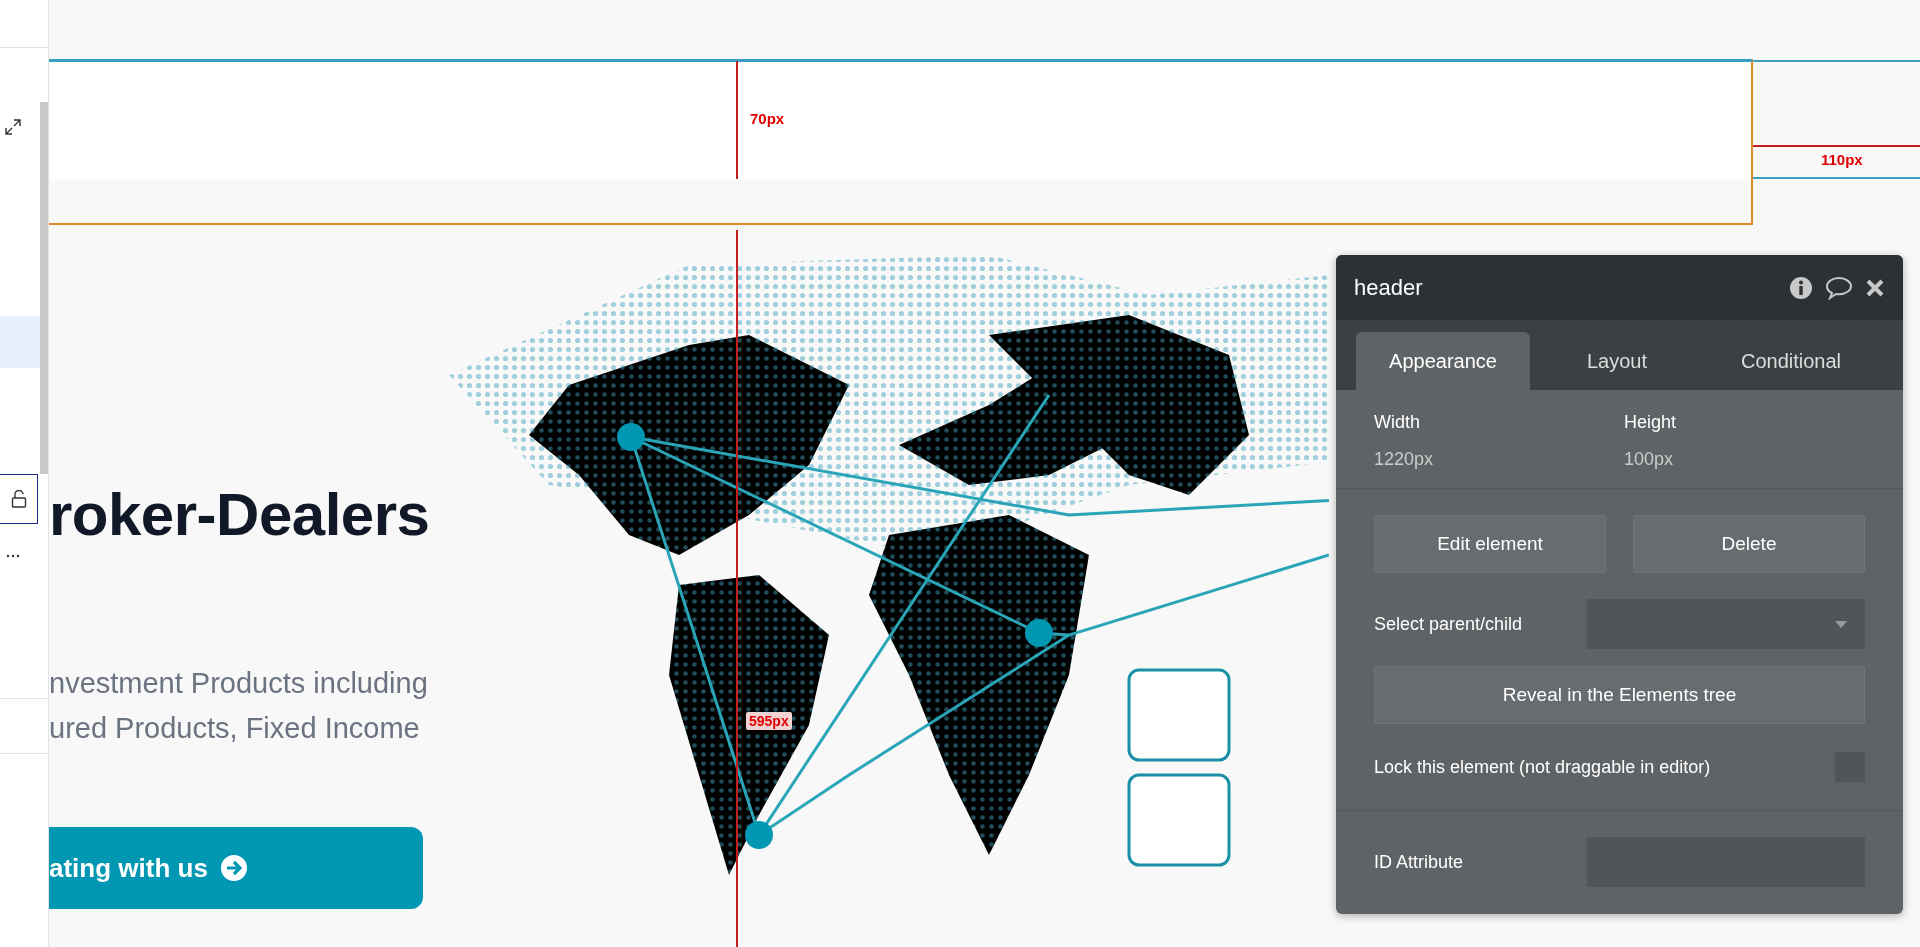 This screenshot has width=1920, height=947. What do you see at coordinates (1617, 361) in the screenshot?
I see `panel-tab: Layout` at bounding box center [1617, 361].